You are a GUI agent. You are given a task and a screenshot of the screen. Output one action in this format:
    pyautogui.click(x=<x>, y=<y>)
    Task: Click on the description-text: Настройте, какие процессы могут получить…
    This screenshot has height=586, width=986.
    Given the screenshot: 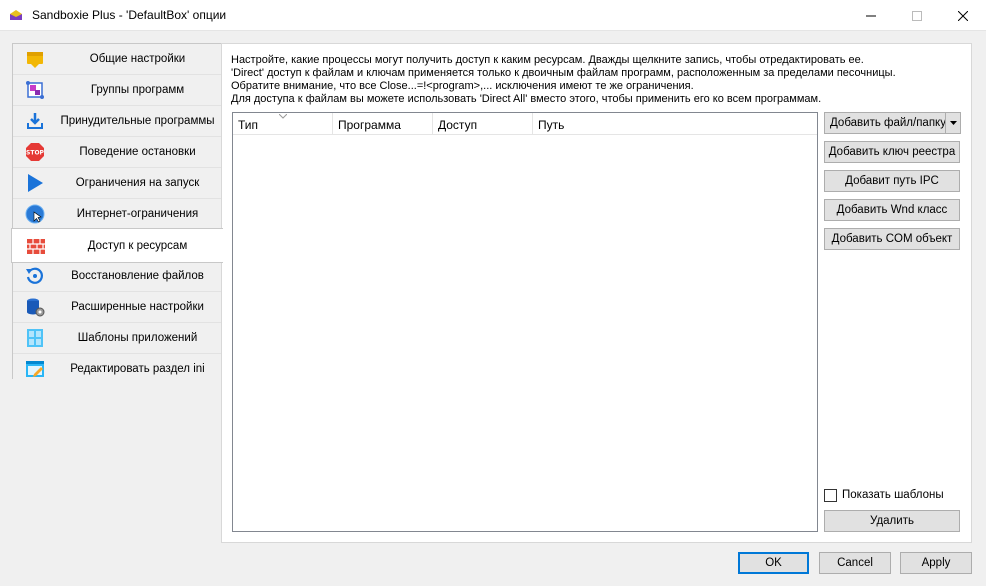 What is the action you would take?
    pyautogui.click(x=563, y=80)
    